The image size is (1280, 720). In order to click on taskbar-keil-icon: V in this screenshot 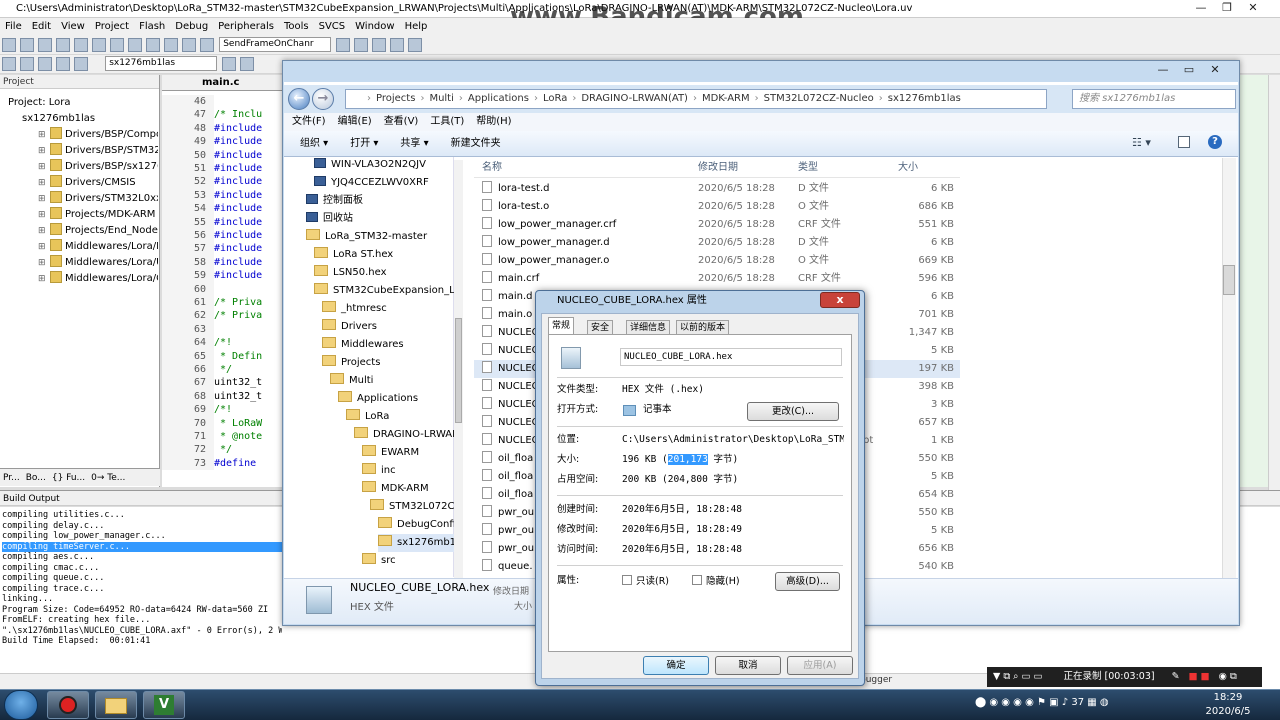, I will do `click(164, 705)`.